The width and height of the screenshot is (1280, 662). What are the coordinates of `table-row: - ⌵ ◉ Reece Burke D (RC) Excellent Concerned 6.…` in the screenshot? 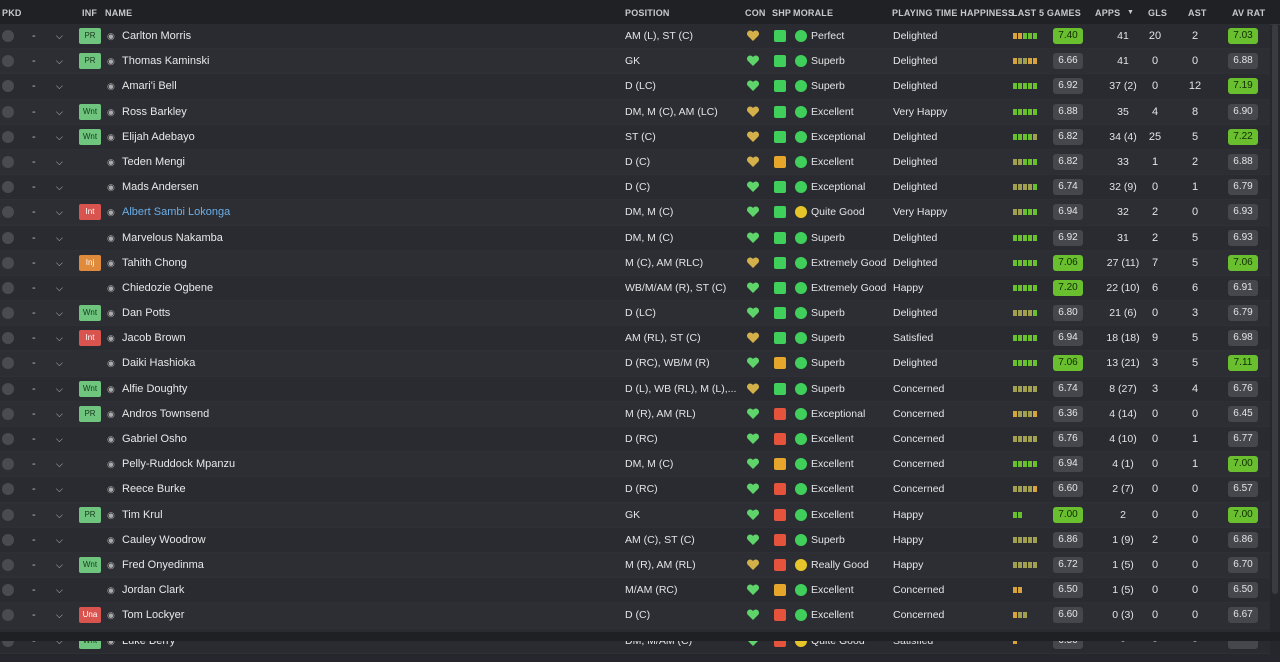 It's located at (635, 490).